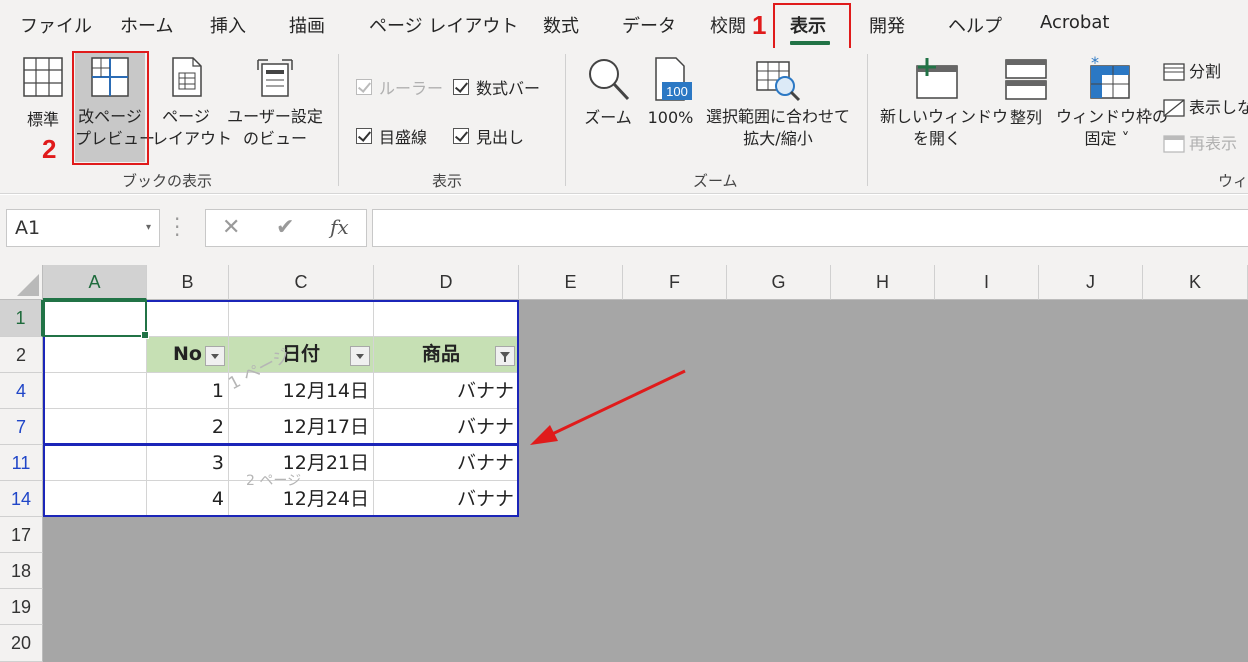 This screenshot has height=662, width=1248. What do you see at coordinates (228, 25) in the screenshot?
I see `tab-insert: 挿入` at bounding box center [228, 25].